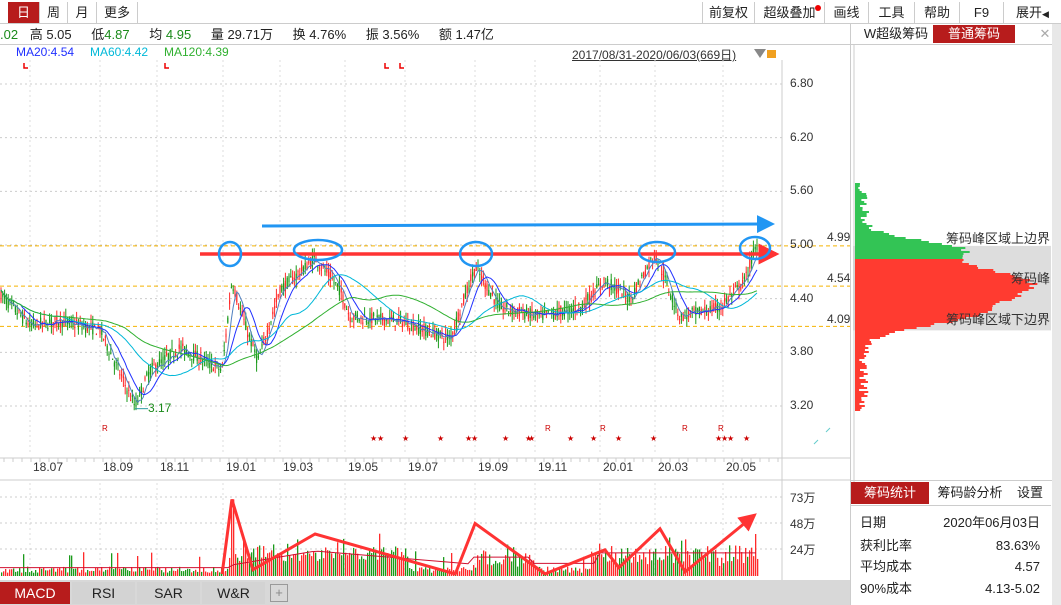 Image resolution: width=1061 pixels, height=605 pixels. Describe the element at coordinates (802, 404) in the screenshot. I see `price-tick-label: 3.20` at that location.